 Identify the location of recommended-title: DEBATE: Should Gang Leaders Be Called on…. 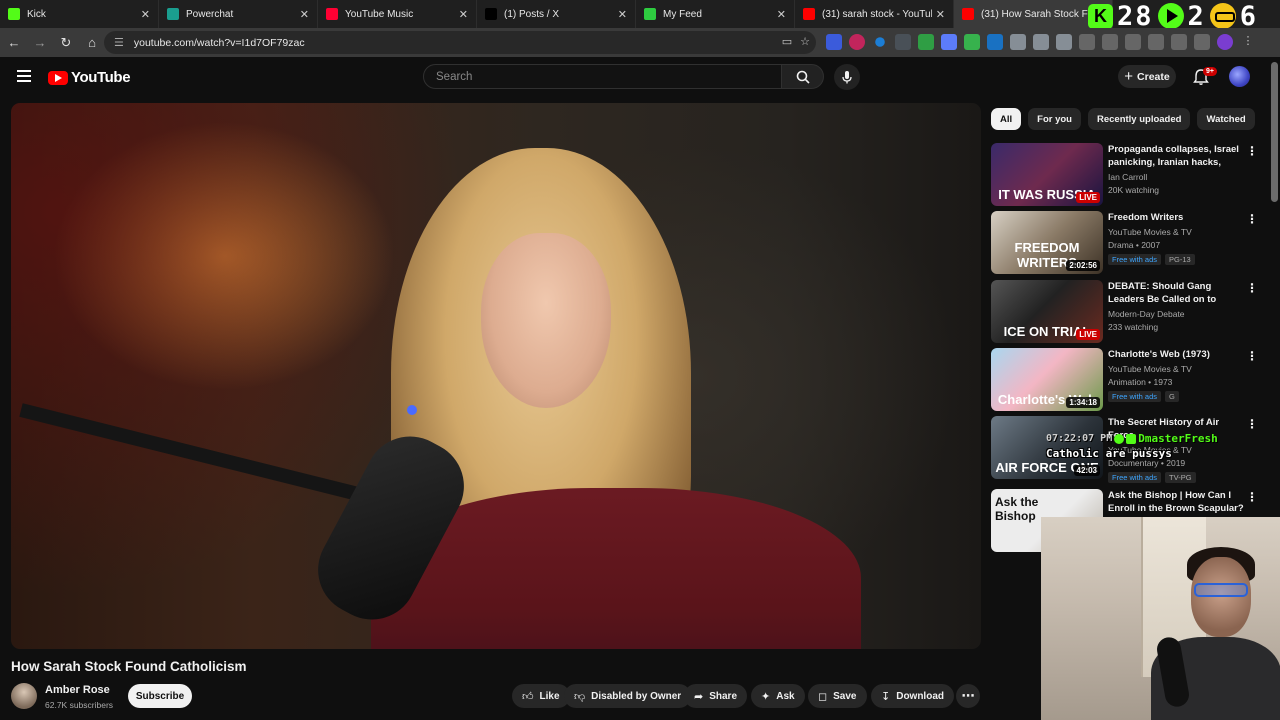
(1162, 293).